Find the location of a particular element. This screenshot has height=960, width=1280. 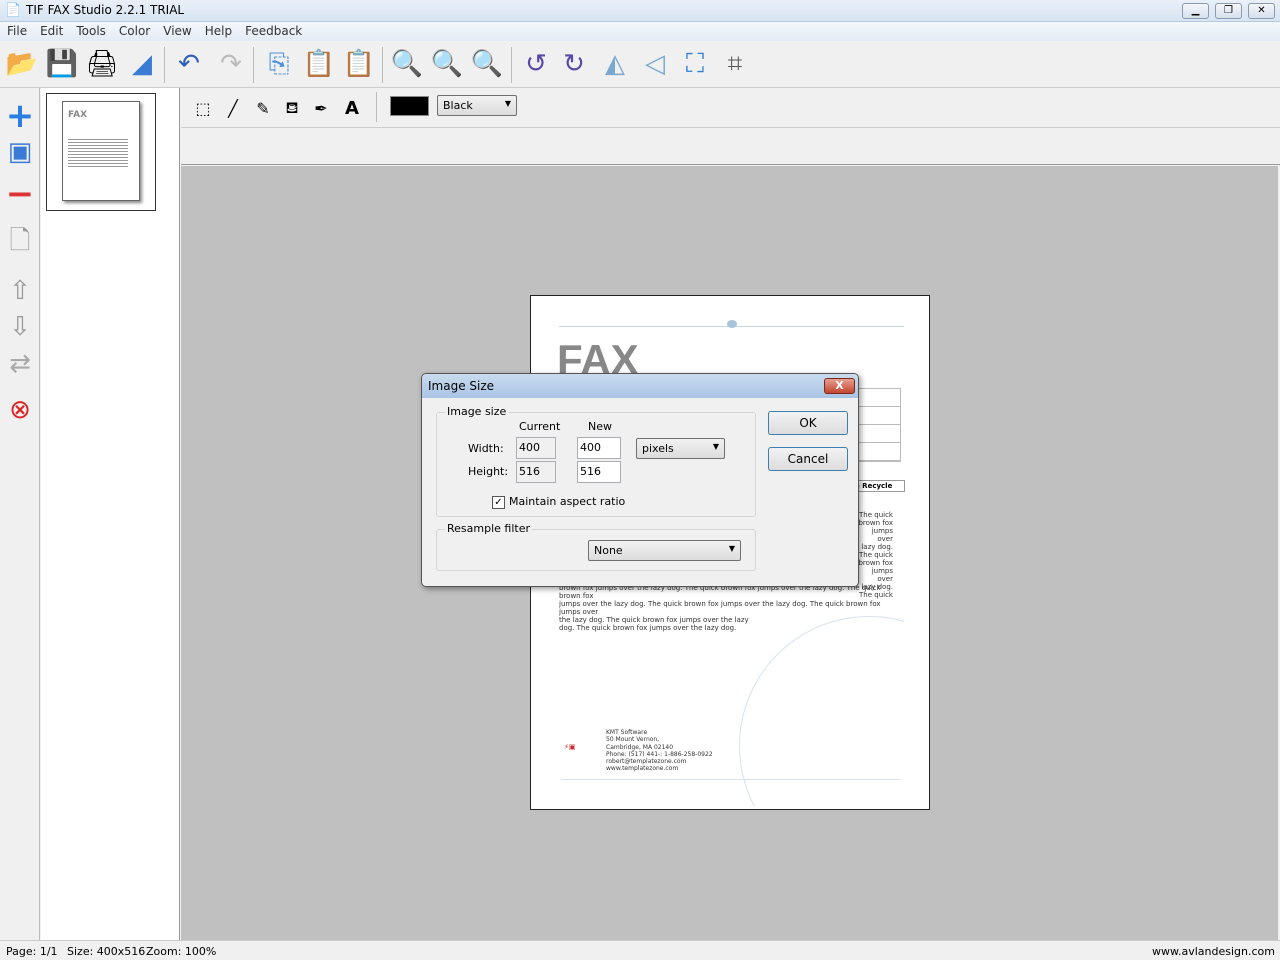

zoom-actual-icon: 🔍 is located at coordinates (447, 64).